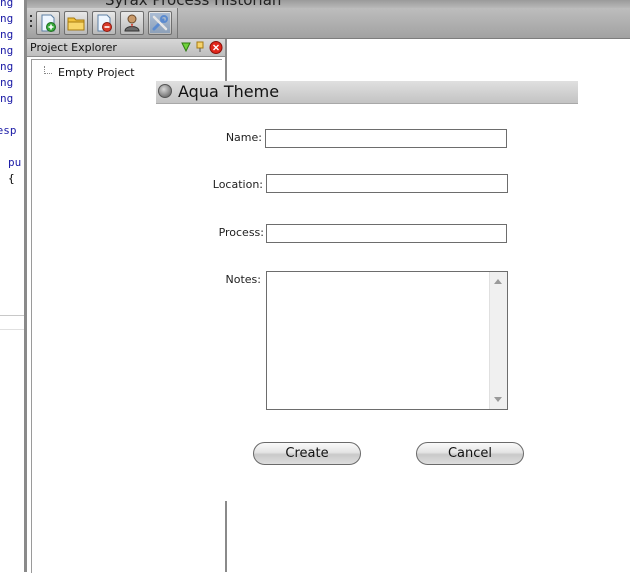  I want to click on scroll-up-icon, so click(498, 281).